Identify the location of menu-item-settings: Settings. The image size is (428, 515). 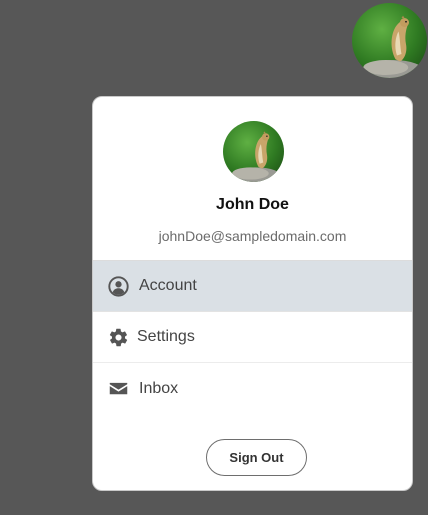
(252, 337).